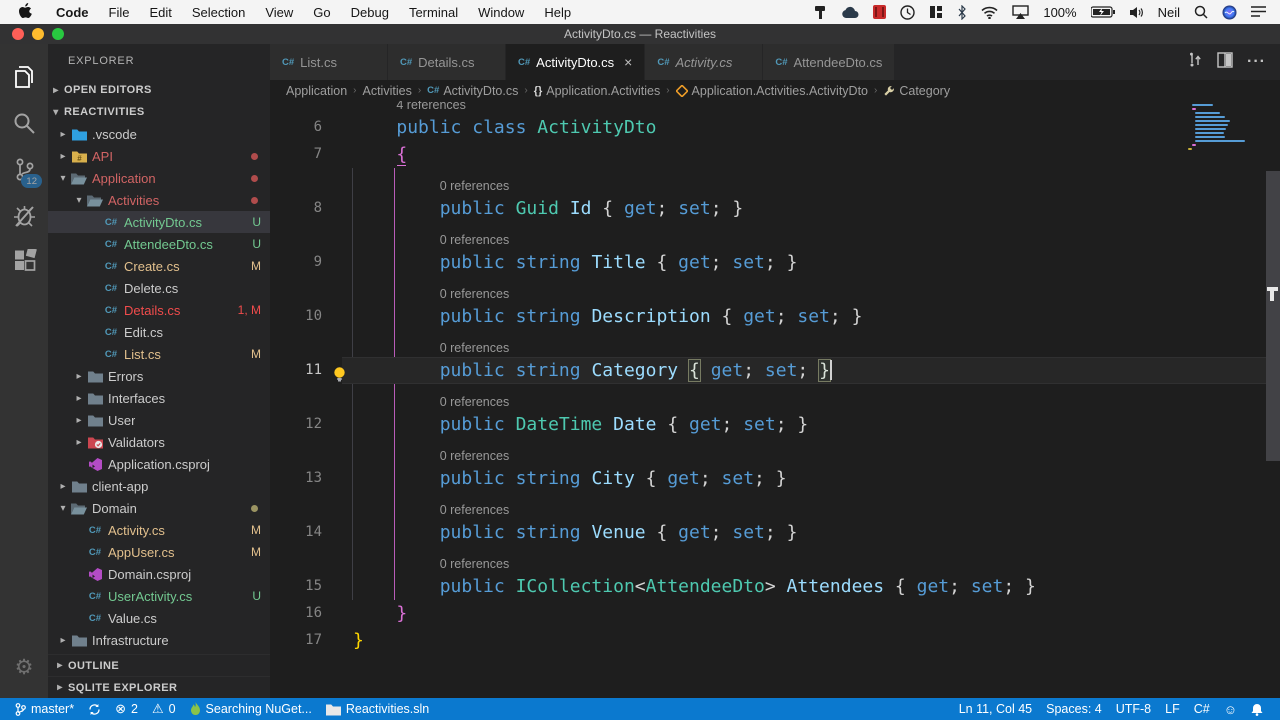 The width and height of the screenshot is (1280, 720). What do you see at coordinates (159, 420) in the screenshot?
I see `tree-item-user: ▸ User` at bounding box center [159, 420].